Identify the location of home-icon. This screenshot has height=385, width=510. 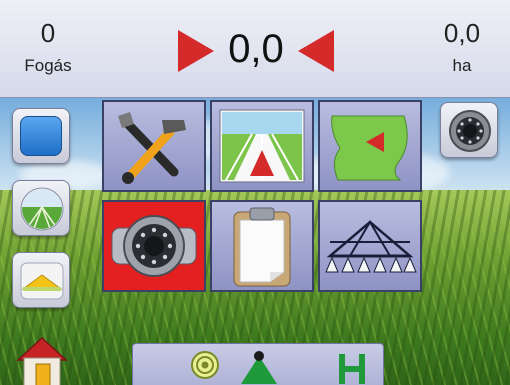
(42, 360).